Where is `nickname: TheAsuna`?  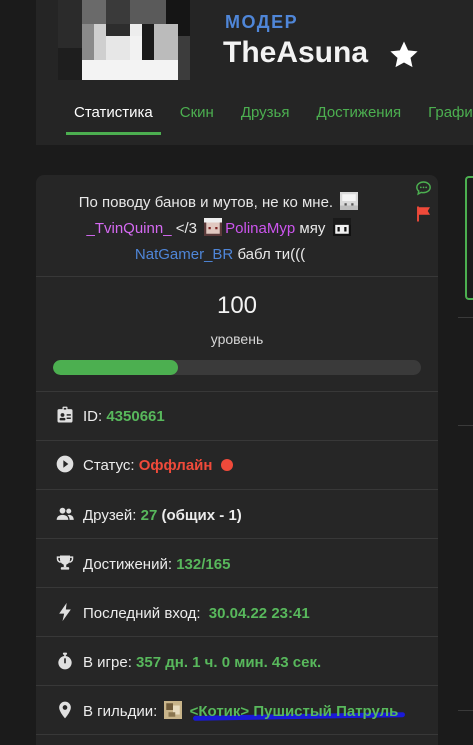 nickname: TheAsuna is located at coordinates (296, 52).